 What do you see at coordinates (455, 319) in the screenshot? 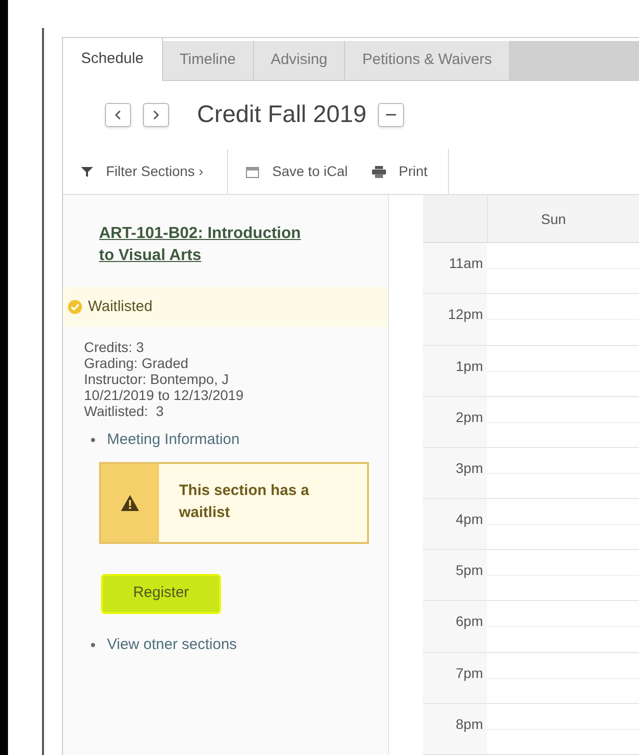
I see `time-label: 12pm` at bounding box center [455, 319].